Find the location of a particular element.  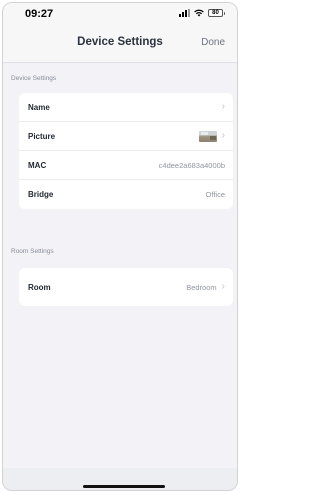

done-button: Done is located at coordinates (213, 42).